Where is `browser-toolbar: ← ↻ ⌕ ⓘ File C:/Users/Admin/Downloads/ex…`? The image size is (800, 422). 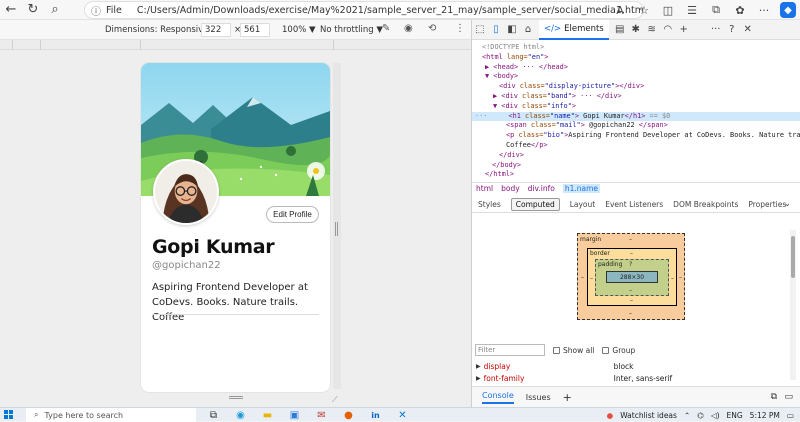
browser-toolbar: ← ↻ ⌕ ⓘ File C:/Users/Admin/Downloads/ex… is located at coordinates (400, 10).